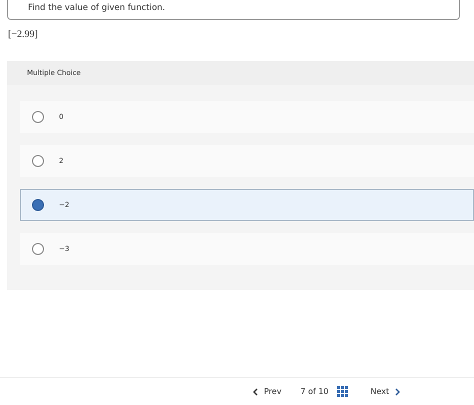  Describe the element at coordinates (397, 392) in the screenshot. I see `chevron-right-icon` at that location.